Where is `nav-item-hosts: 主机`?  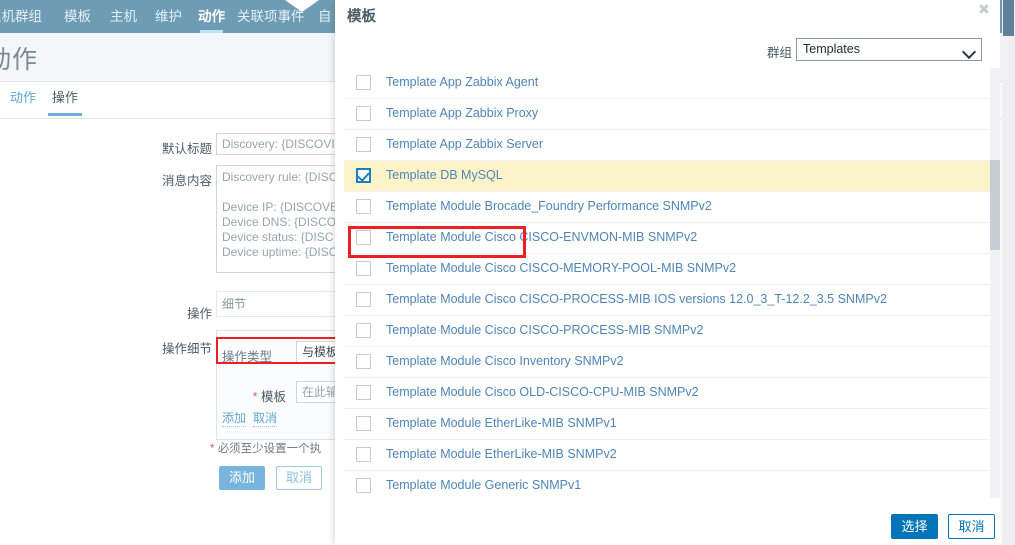
nav-item-hosts: 主机 is located at coordinates (123, 16).